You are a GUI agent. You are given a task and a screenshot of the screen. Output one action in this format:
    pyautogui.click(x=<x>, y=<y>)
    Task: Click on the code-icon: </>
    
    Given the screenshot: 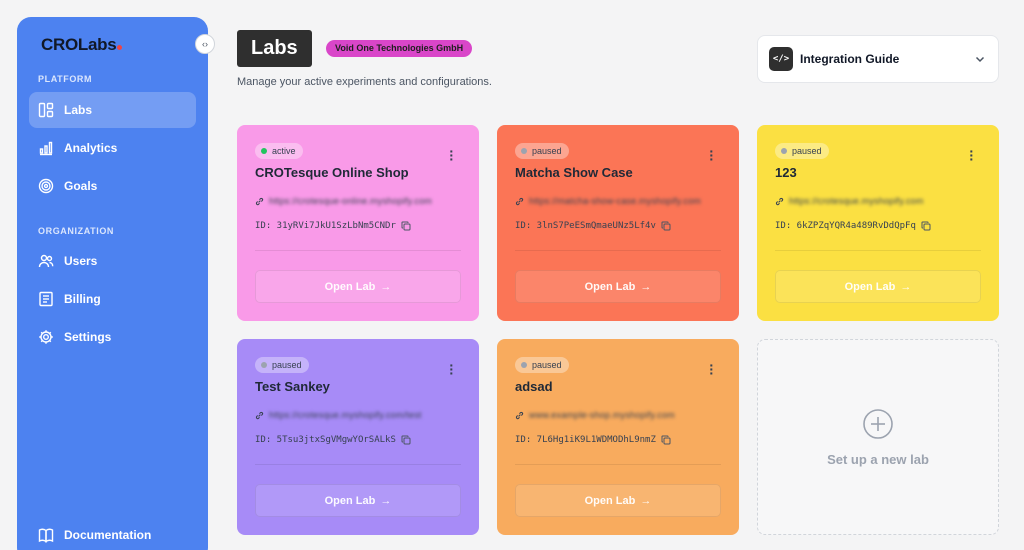 What is the action you would take?
    pyautogui.click(x=781, y=59)
    